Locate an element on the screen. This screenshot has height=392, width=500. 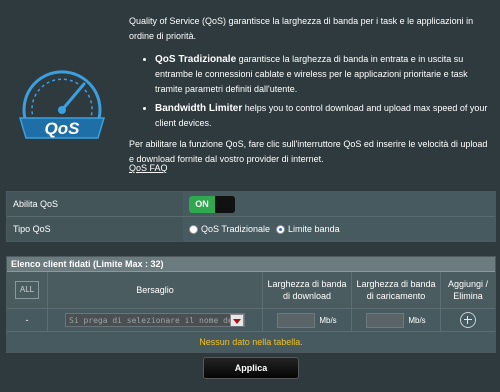
client-select: Si prega di selezionare il nome del is located at coordinates (155, 320).